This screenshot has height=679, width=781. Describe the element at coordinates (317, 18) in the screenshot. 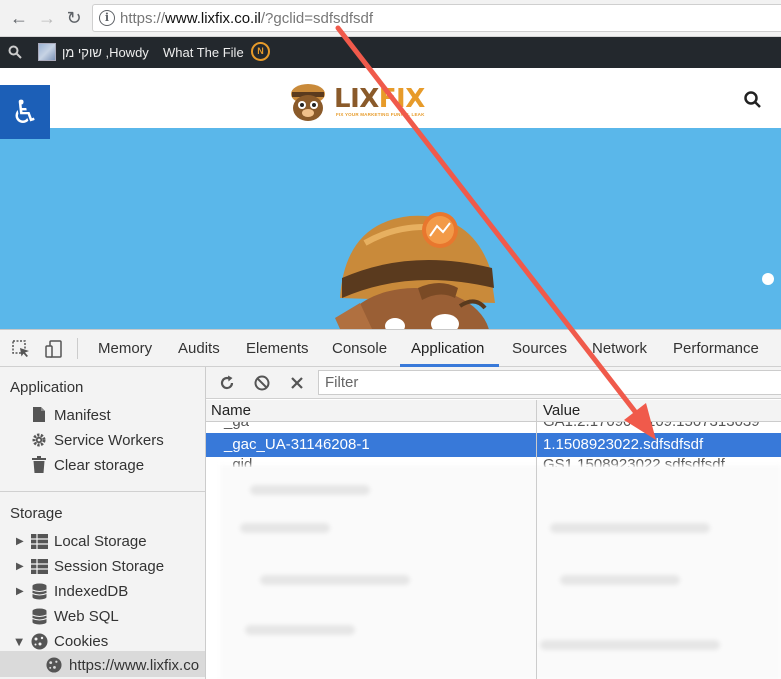

I see `url-path: /?gclid=sdfsdfsdf` at that location.